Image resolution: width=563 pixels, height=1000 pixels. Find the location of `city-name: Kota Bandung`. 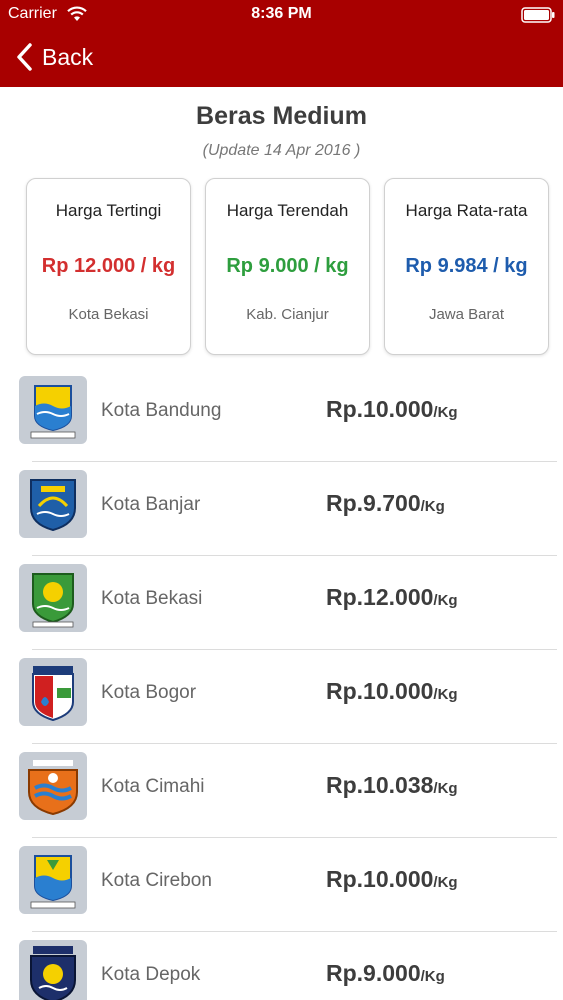

city-name: Kota Bandung is located at coordinates (161, 410).